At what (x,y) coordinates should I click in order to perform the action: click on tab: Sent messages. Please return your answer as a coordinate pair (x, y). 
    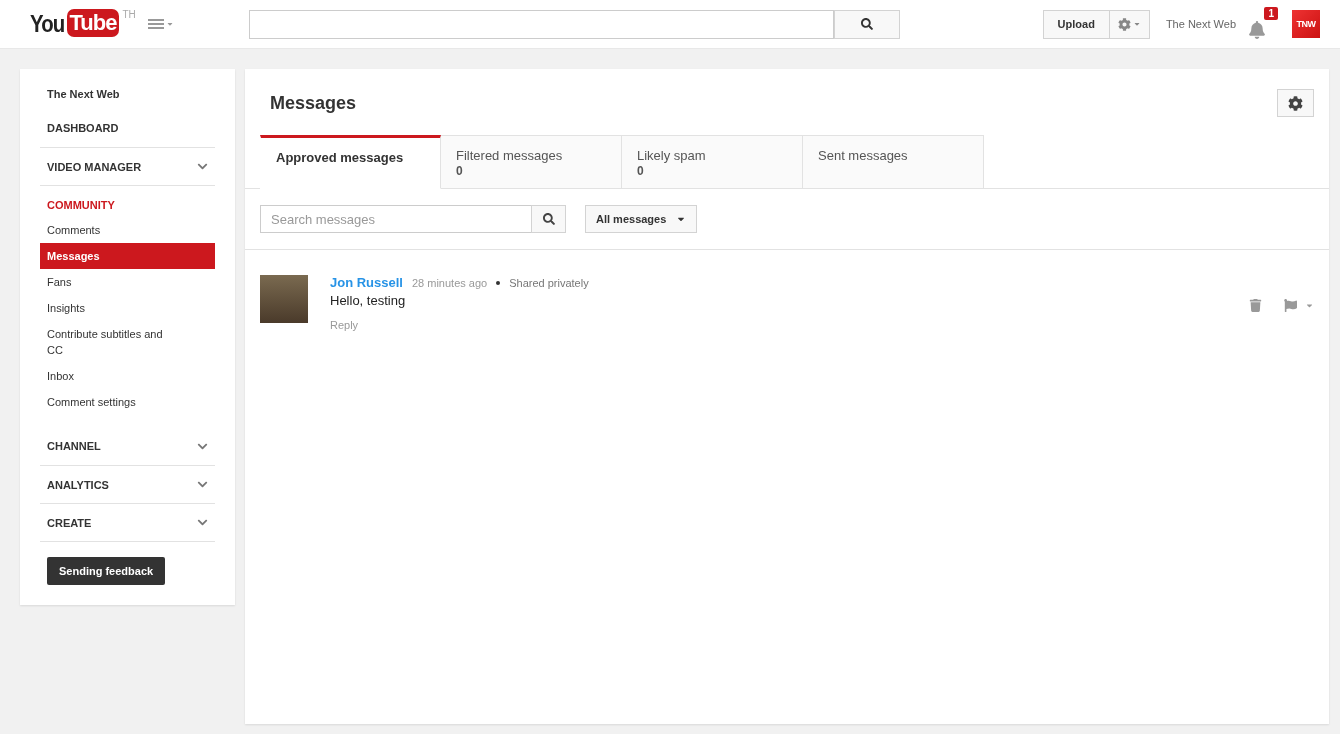
    Looking at the image, I should click on (893, 162).